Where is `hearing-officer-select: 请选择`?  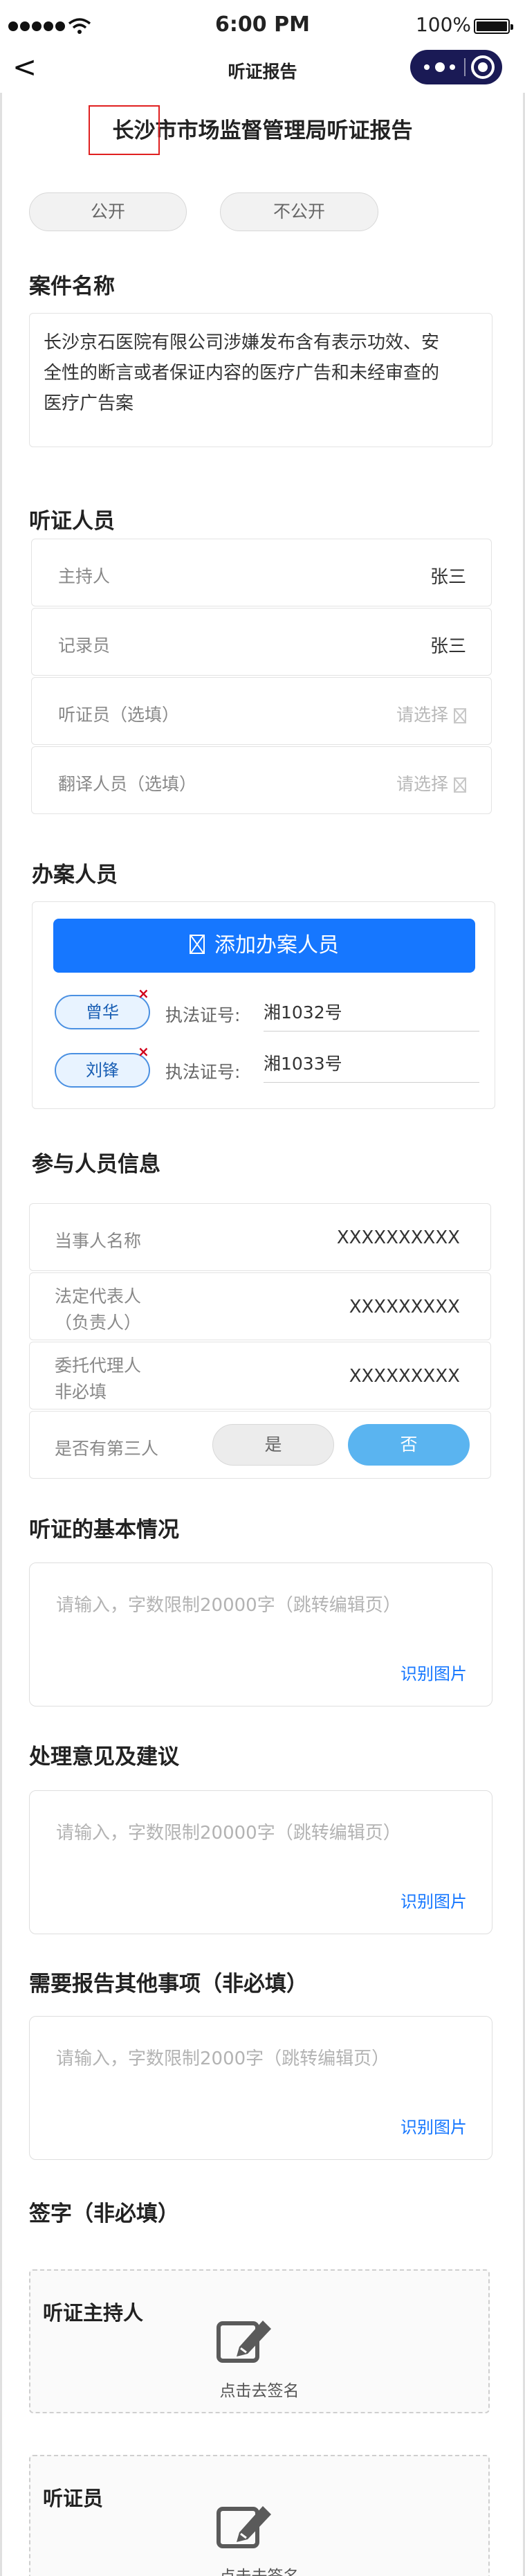
hearing-officer-select: 请选择 is located at coordinates (431, 713).